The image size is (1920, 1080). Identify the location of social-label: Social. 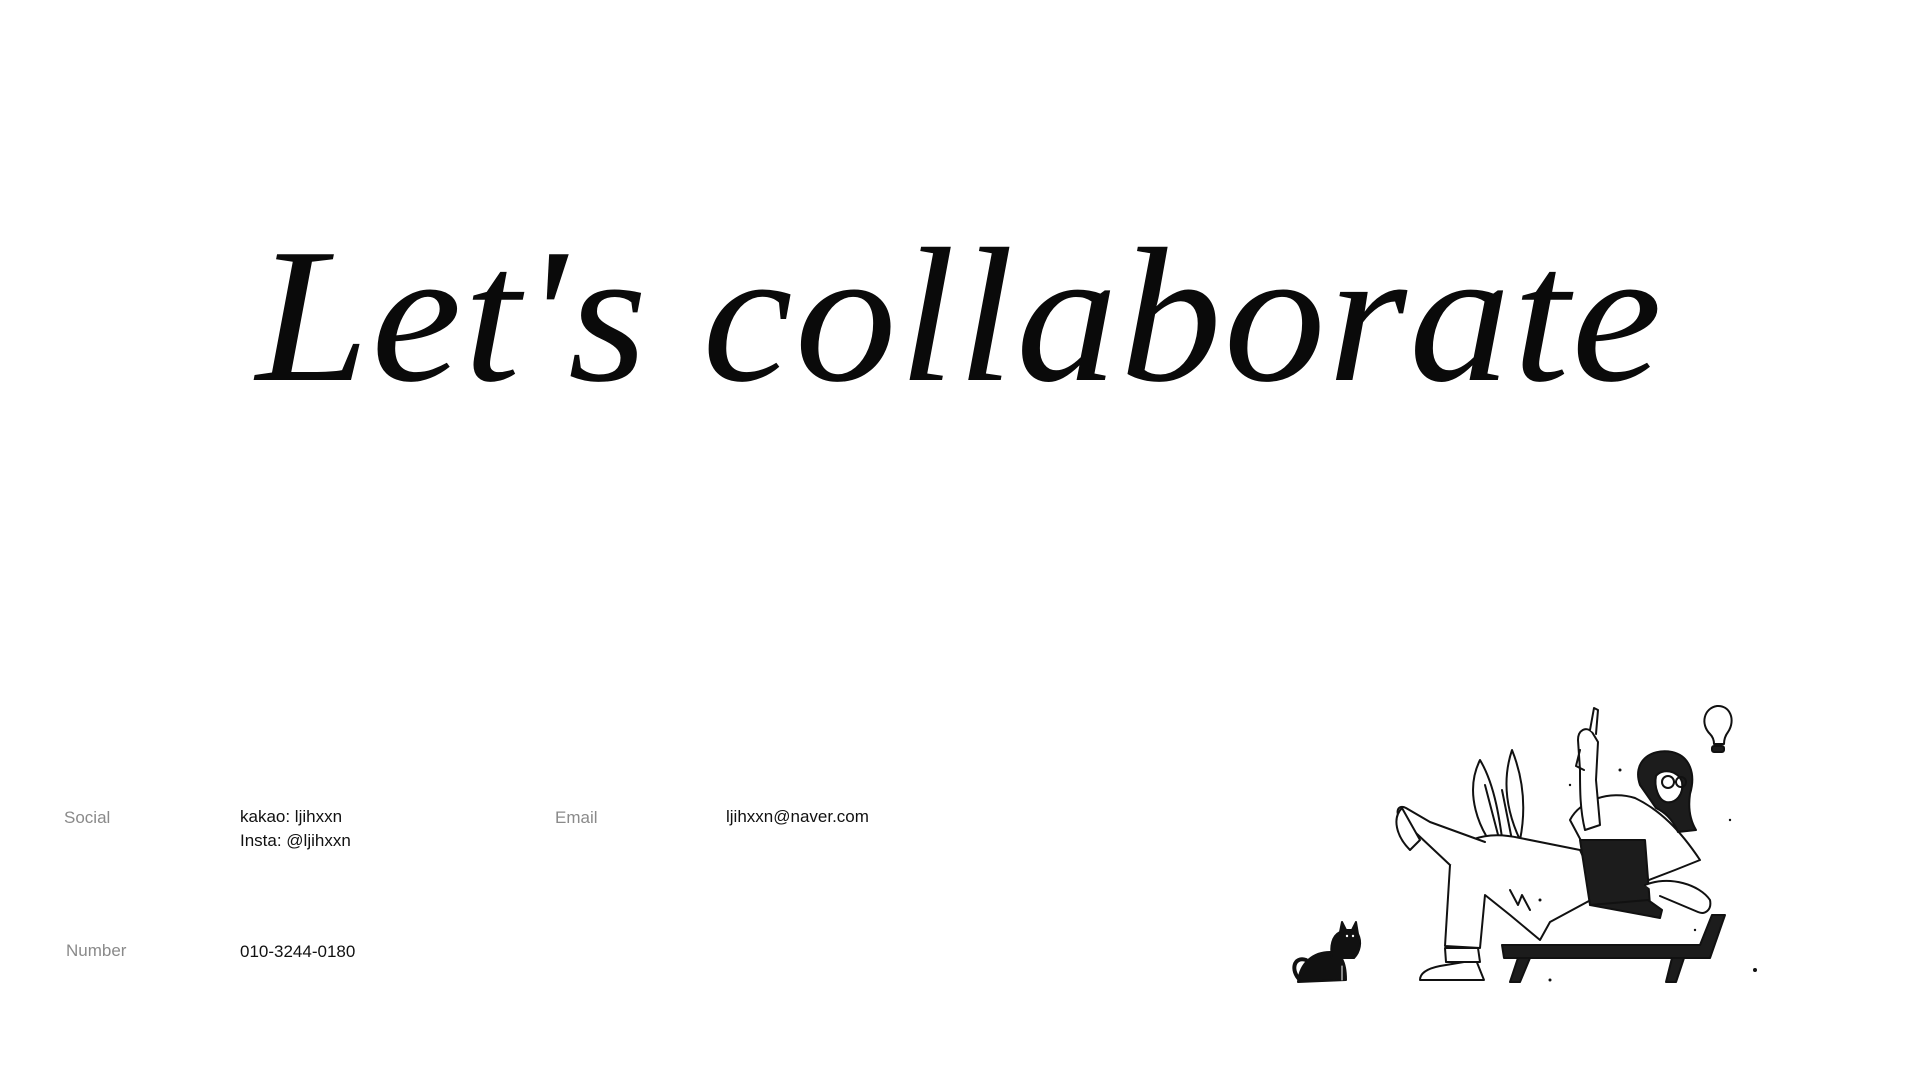
(87, 817).